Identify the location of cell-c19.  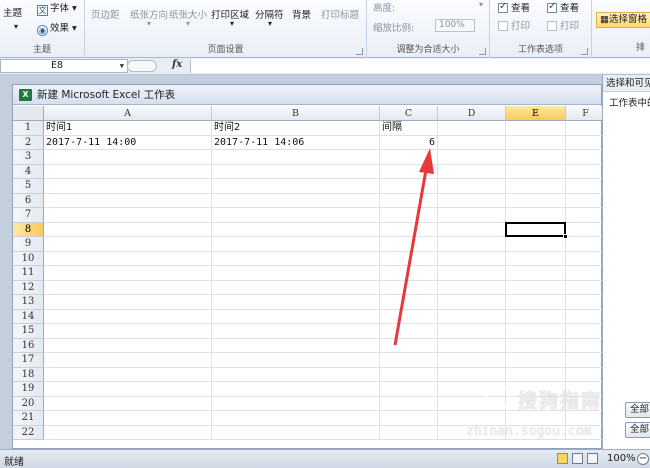
(409, 389).